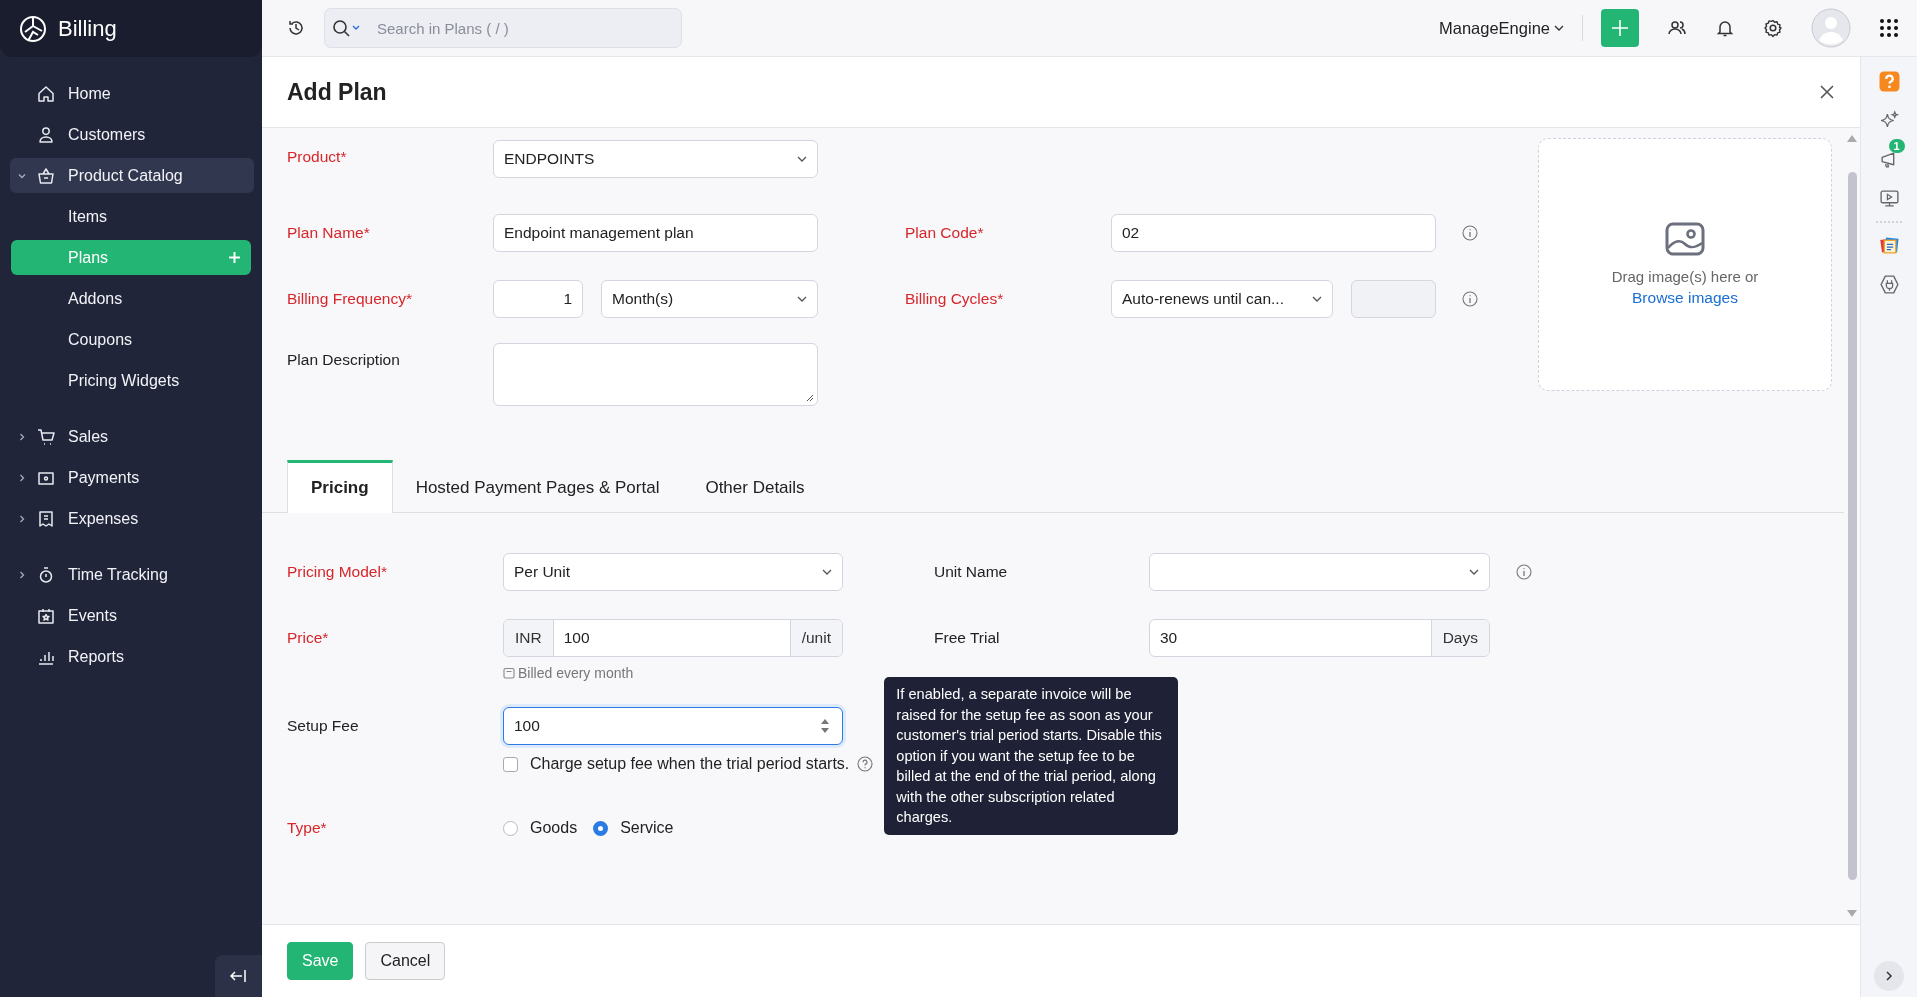  What do you see at coordinates (755, 486) in the screenshot?
I see `tab: Other Details` at bounding box center [755, 486].